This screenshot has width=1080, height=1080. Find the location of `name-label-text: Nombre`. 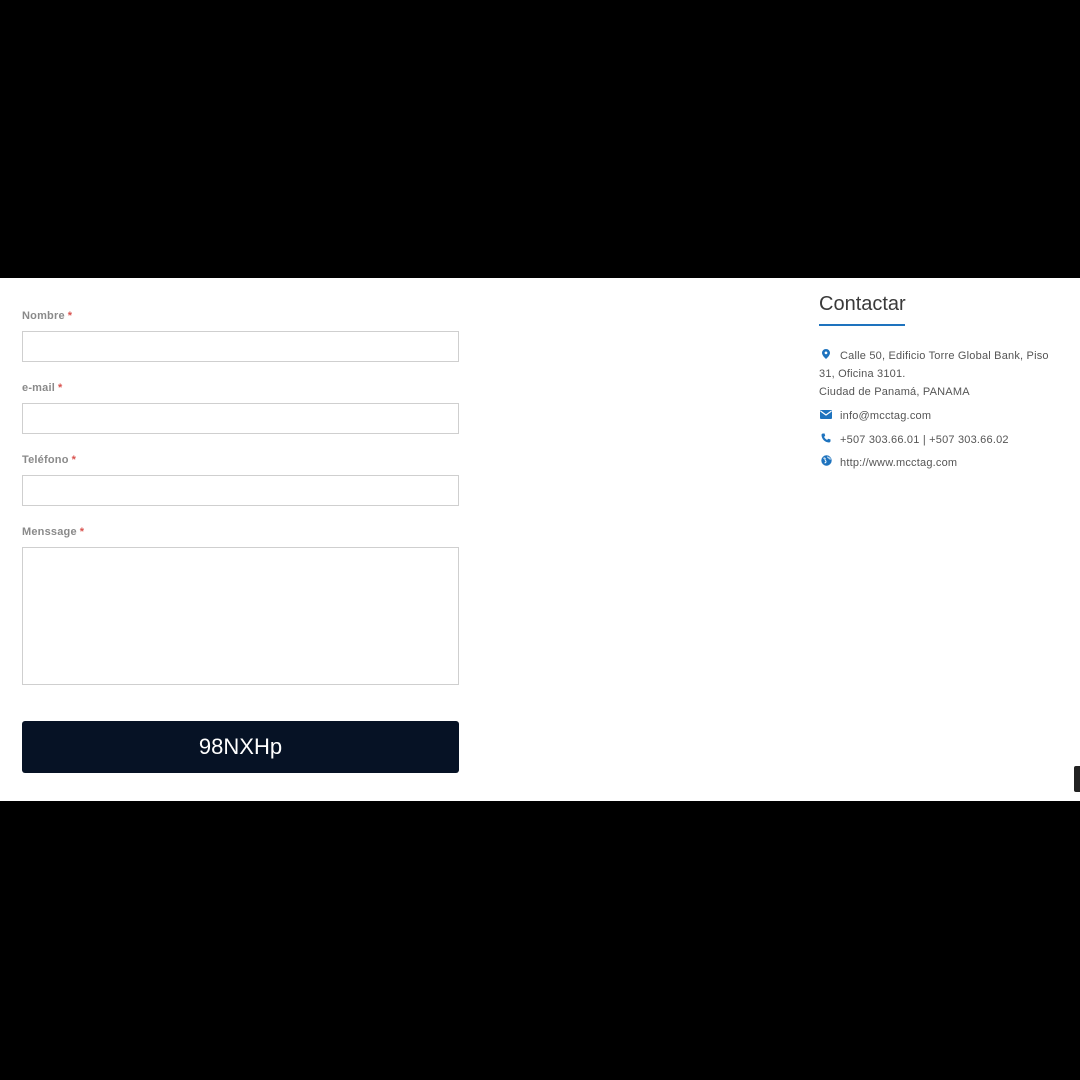

name-label-text: Nombre is located at coordinates (43, 316).